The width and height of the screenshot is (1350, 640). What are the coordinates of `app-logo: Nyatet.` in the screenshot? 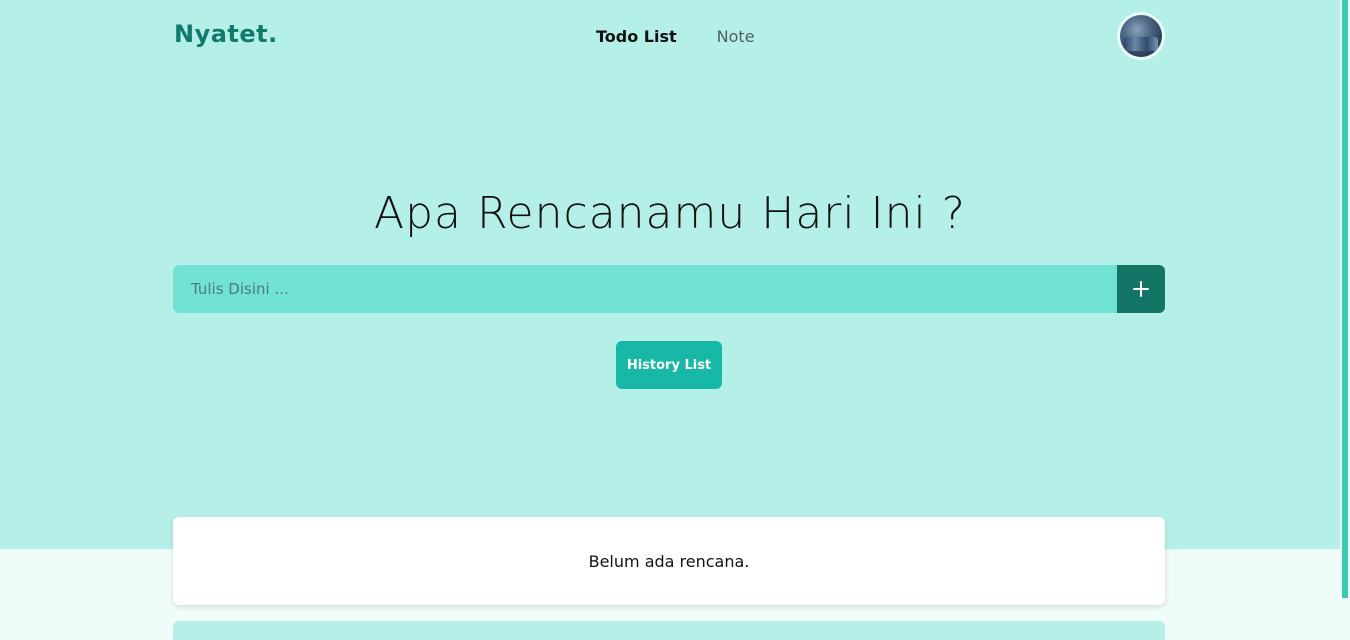 It's located at (226, 34).